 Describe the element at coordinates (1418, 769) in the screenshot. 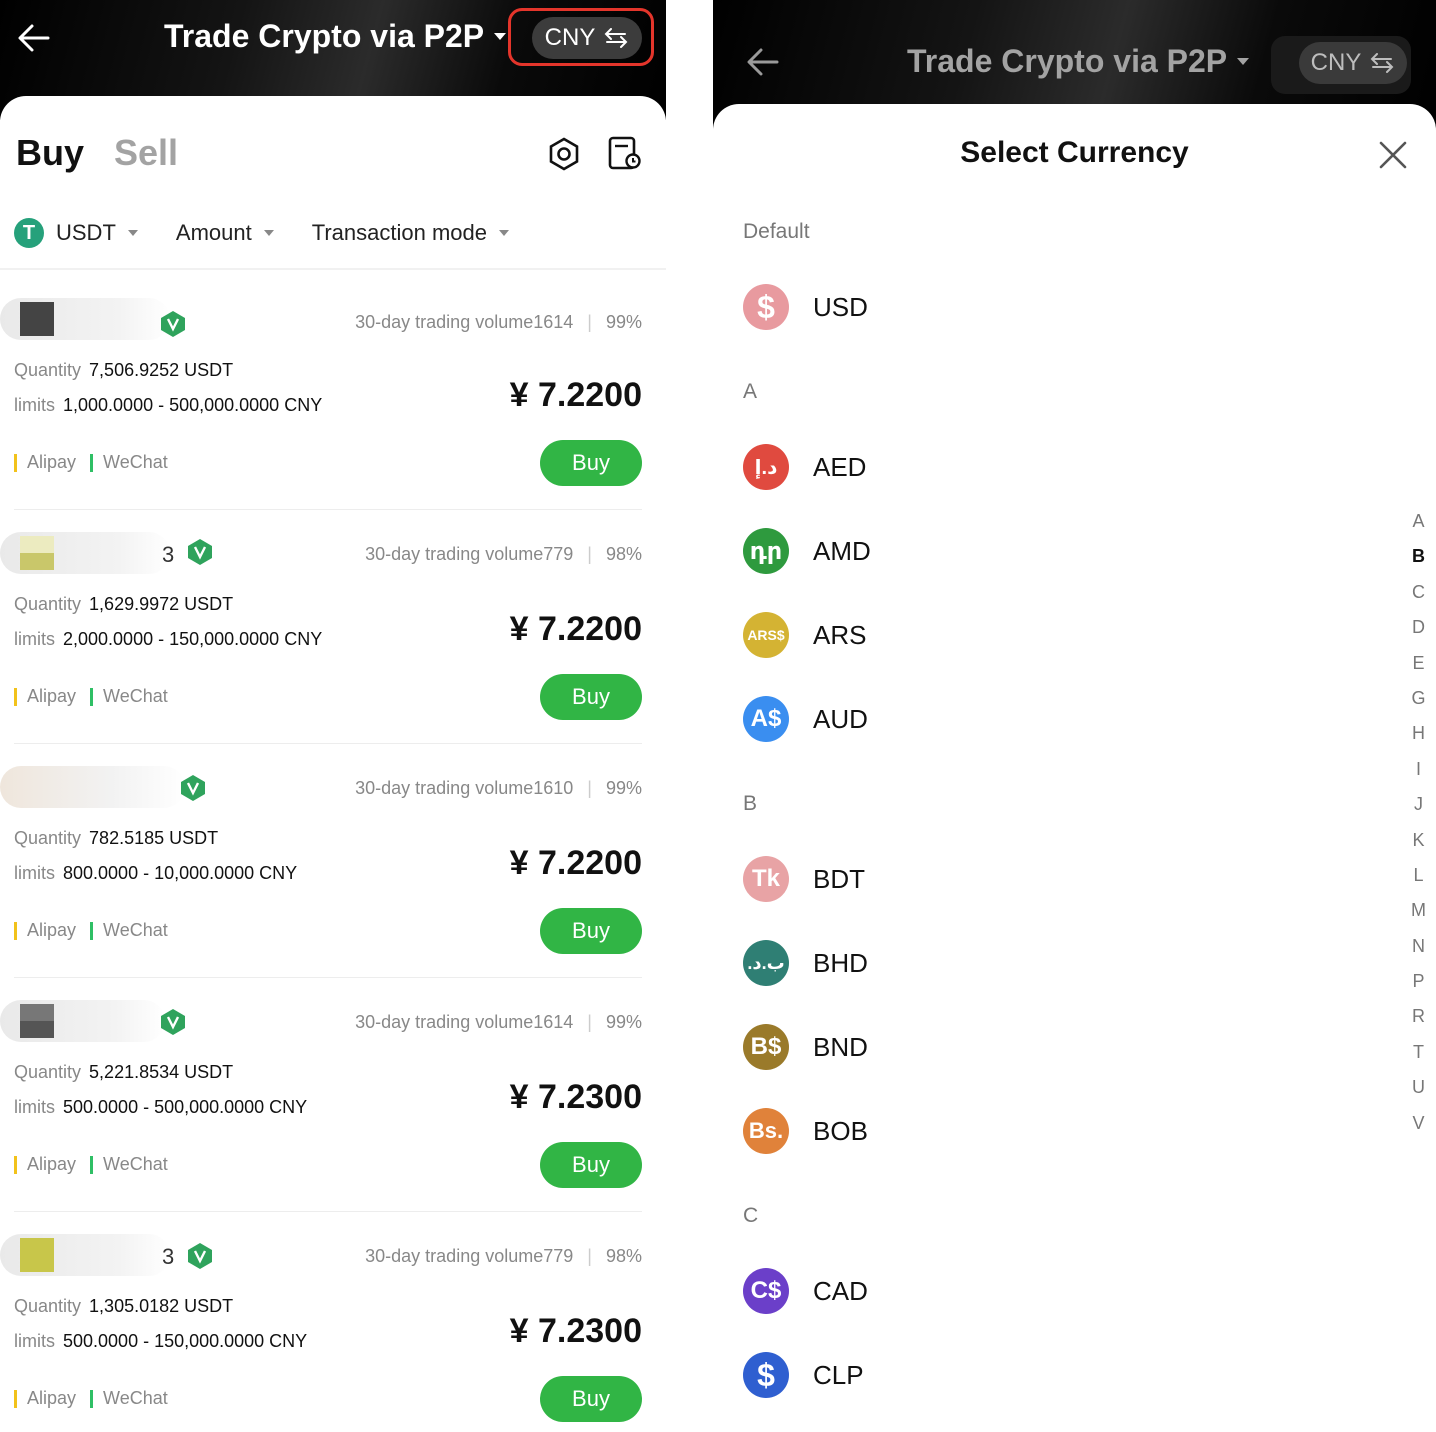

I see `alphabet-index-letter: I` at that location.